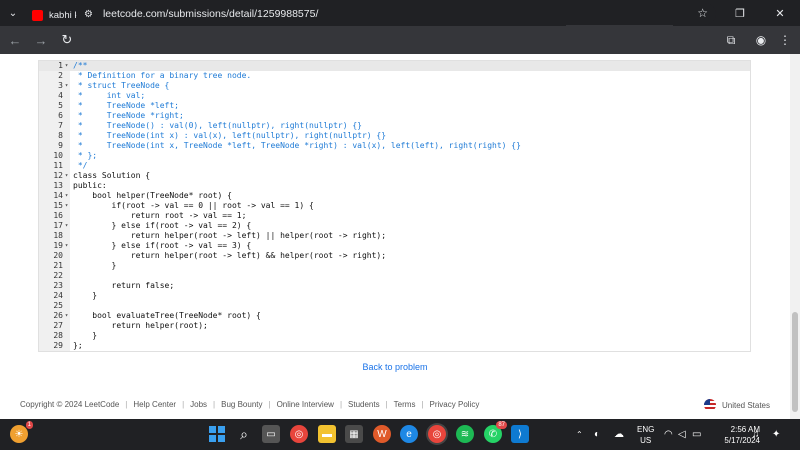 The width and height of the screenshot is (800, 450). I want to click on arrow-right-icon: →, so click(41, 40).